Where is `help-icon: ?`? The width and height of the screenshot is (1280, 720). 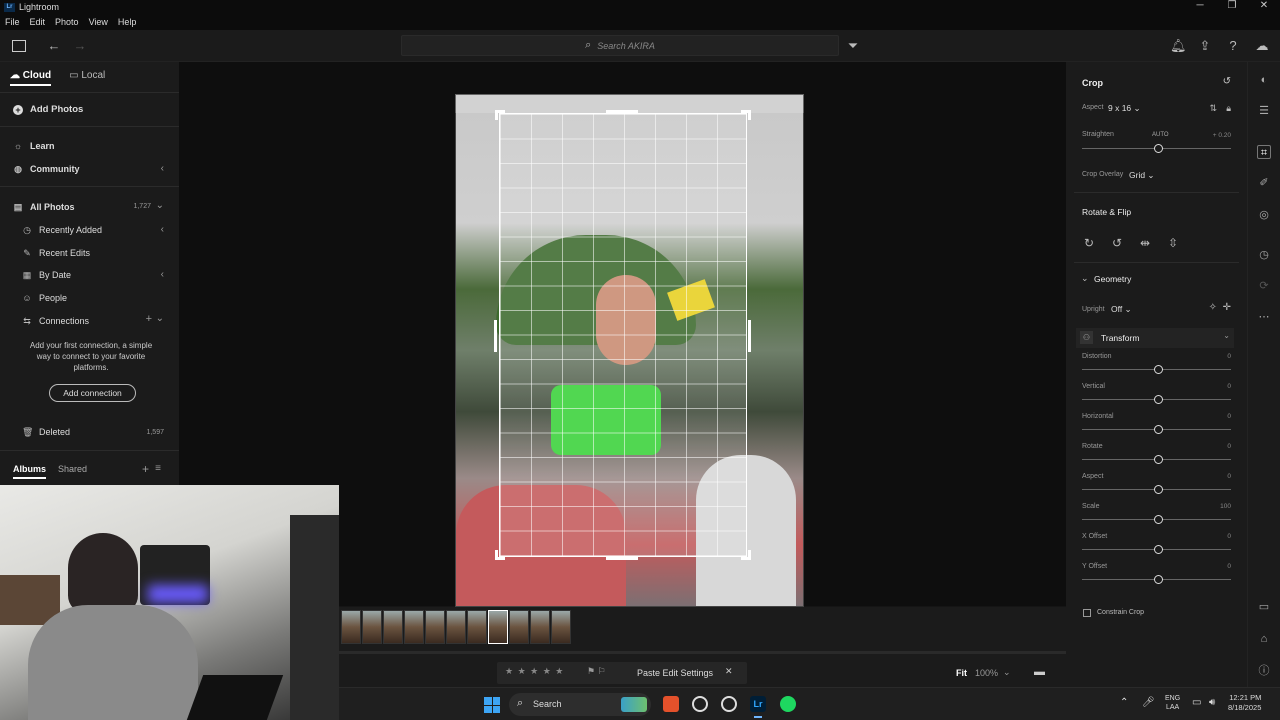
help-icon: ? is located at coordinates (1233, 46).